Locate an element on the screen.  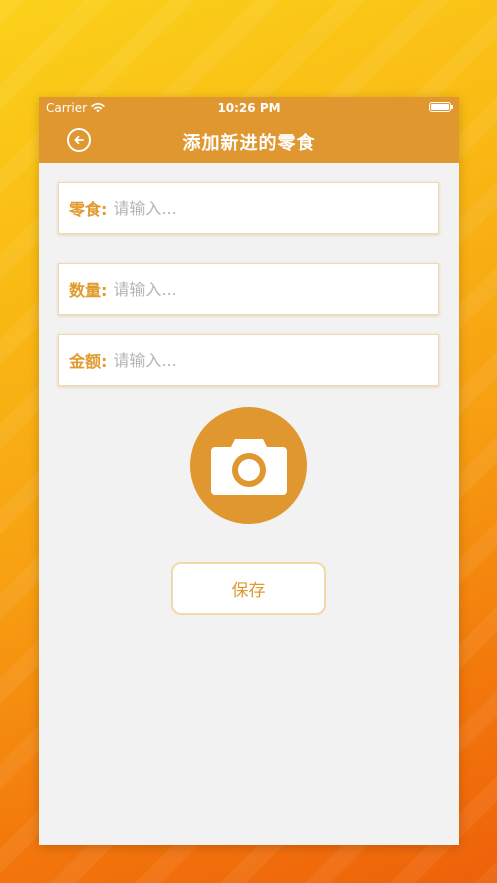
snack-name-input is located at coordinates (275, 208).